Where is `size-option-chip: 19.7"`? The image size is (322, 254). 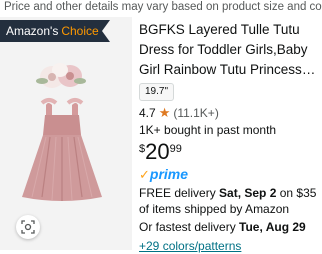 size-option-chip: 19.7" is located at coordinates (157, 92).